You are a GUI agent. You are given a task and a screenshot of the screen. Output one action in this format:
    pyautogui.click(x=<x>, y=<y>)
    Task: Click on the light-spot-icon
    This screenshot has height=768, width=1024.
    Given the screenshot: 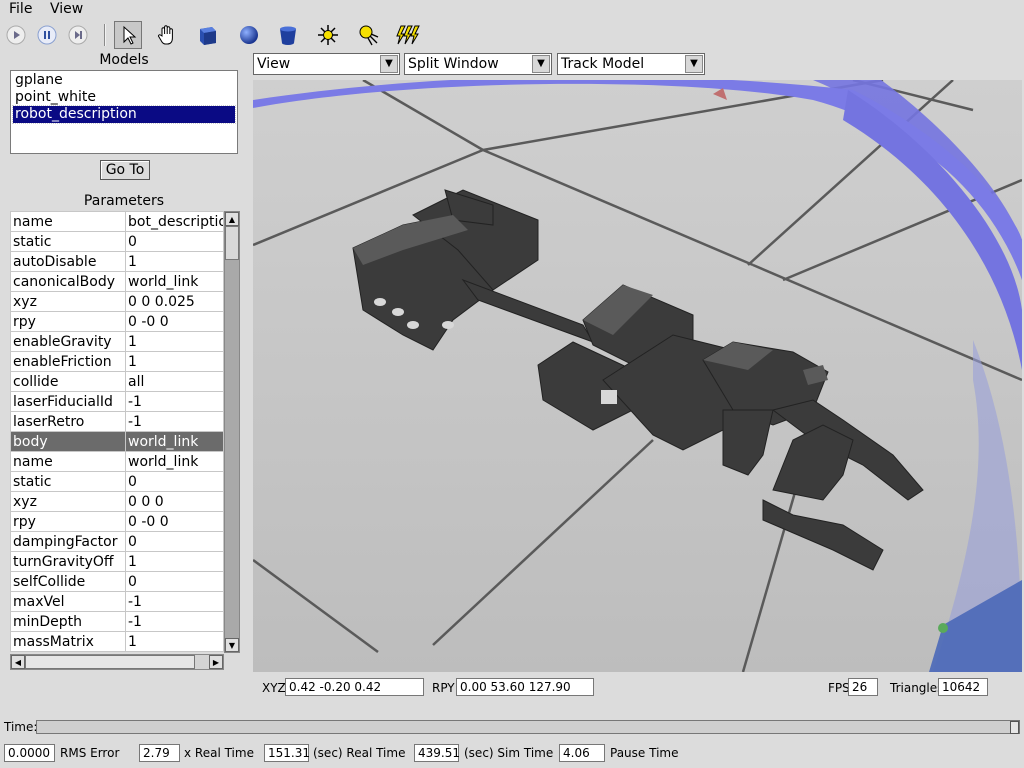 What is the action you would take?
    pyautogui.click(x=369, y=35)
    